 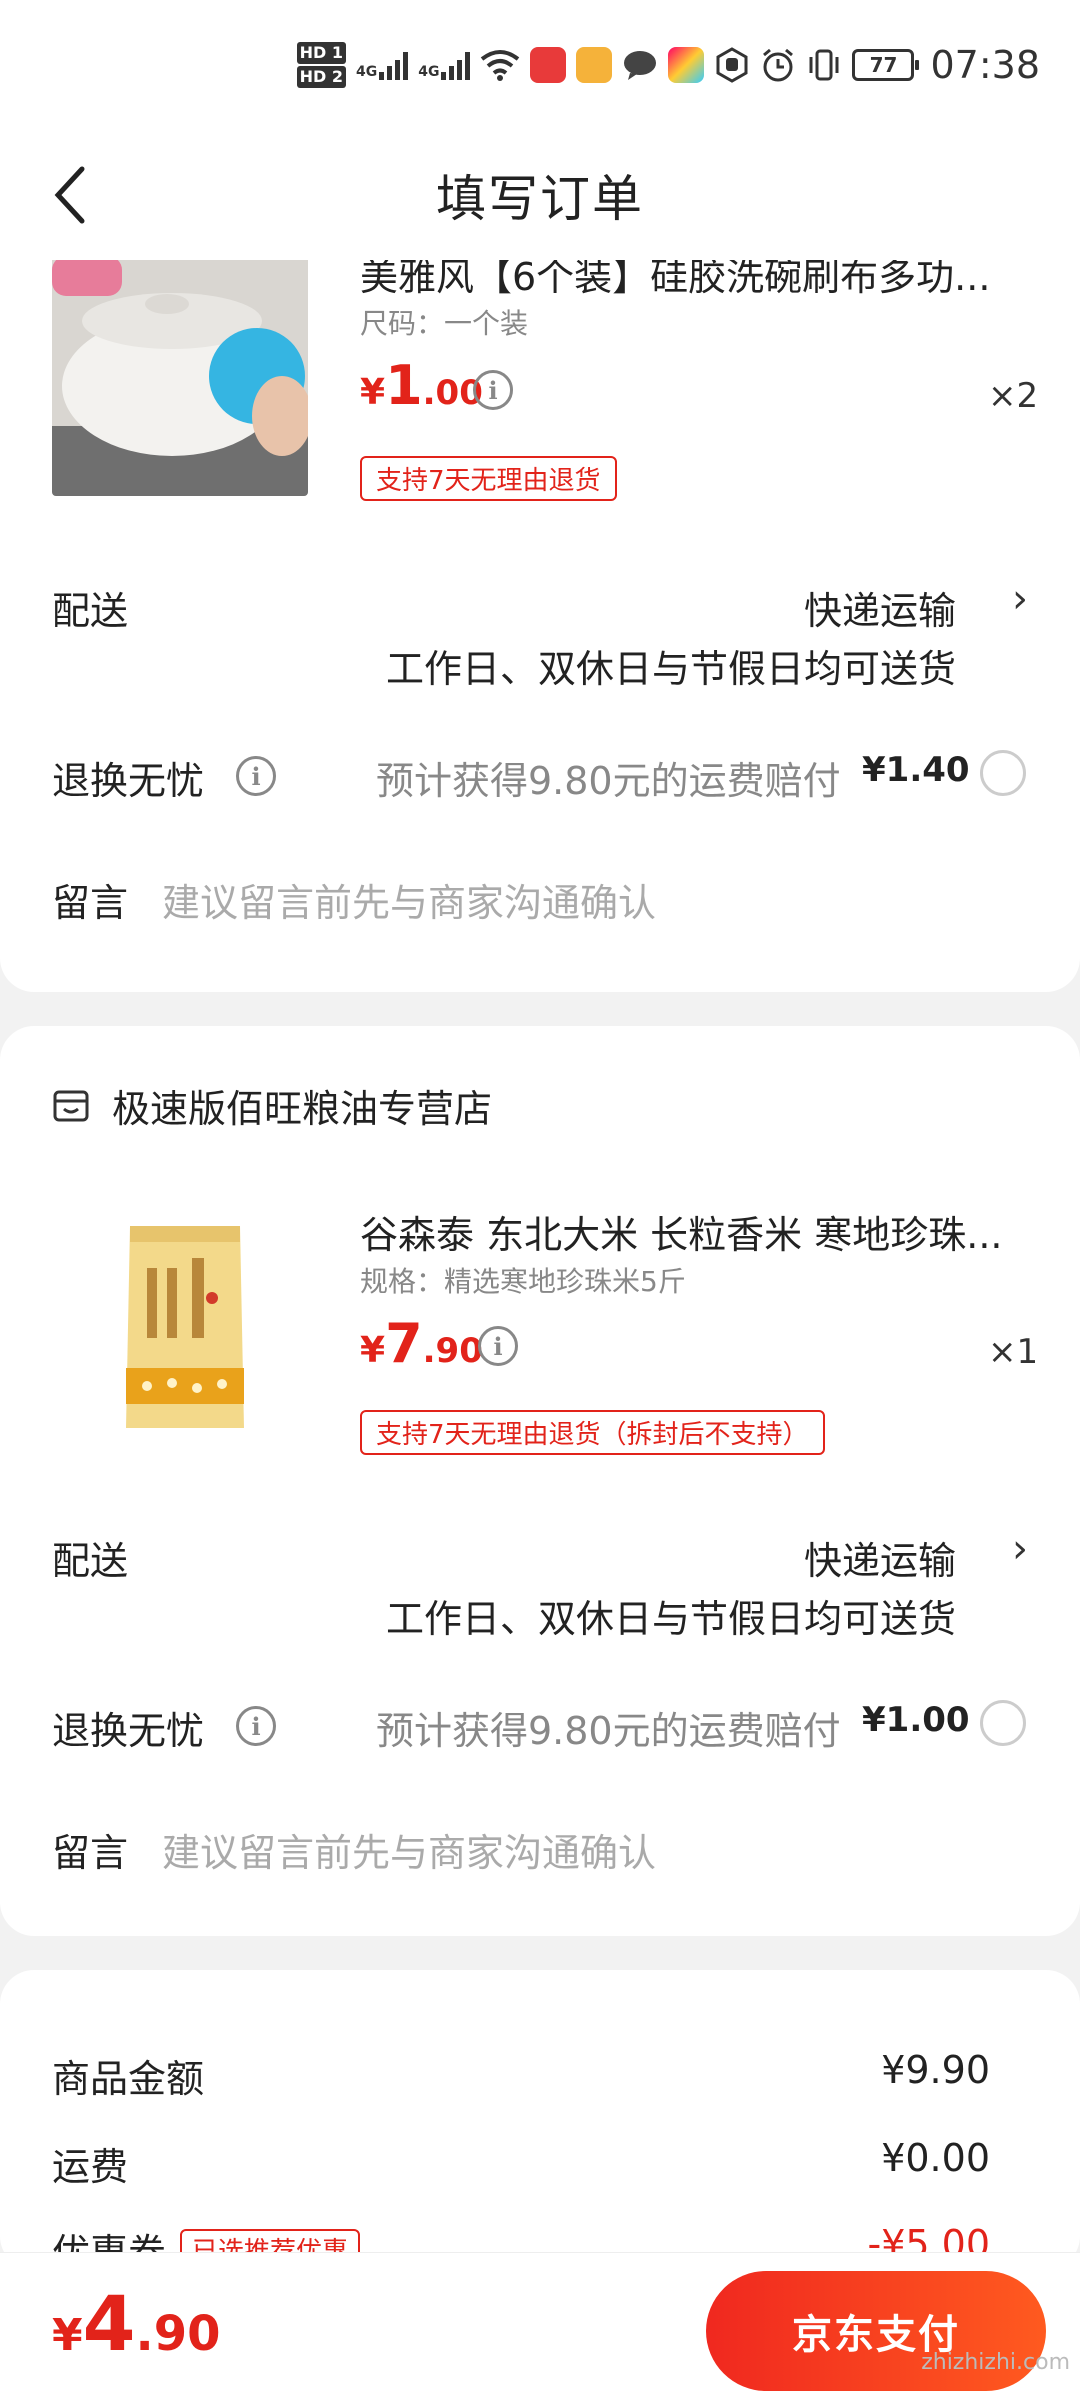 I want to click on back-button, so click(x=80, y=195).